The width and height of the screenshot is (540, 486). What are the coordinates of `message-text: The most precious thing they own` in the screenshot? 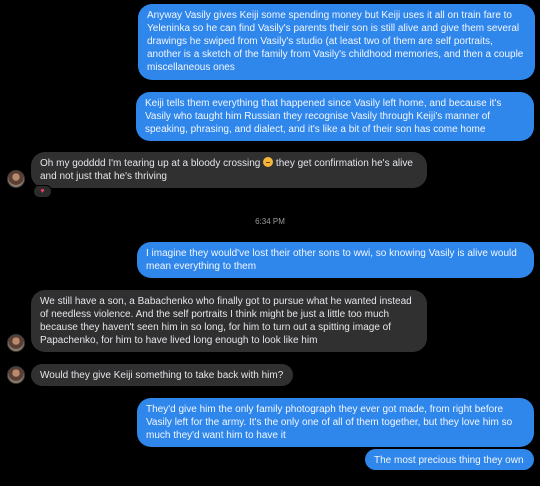 It's located at (449, 460).